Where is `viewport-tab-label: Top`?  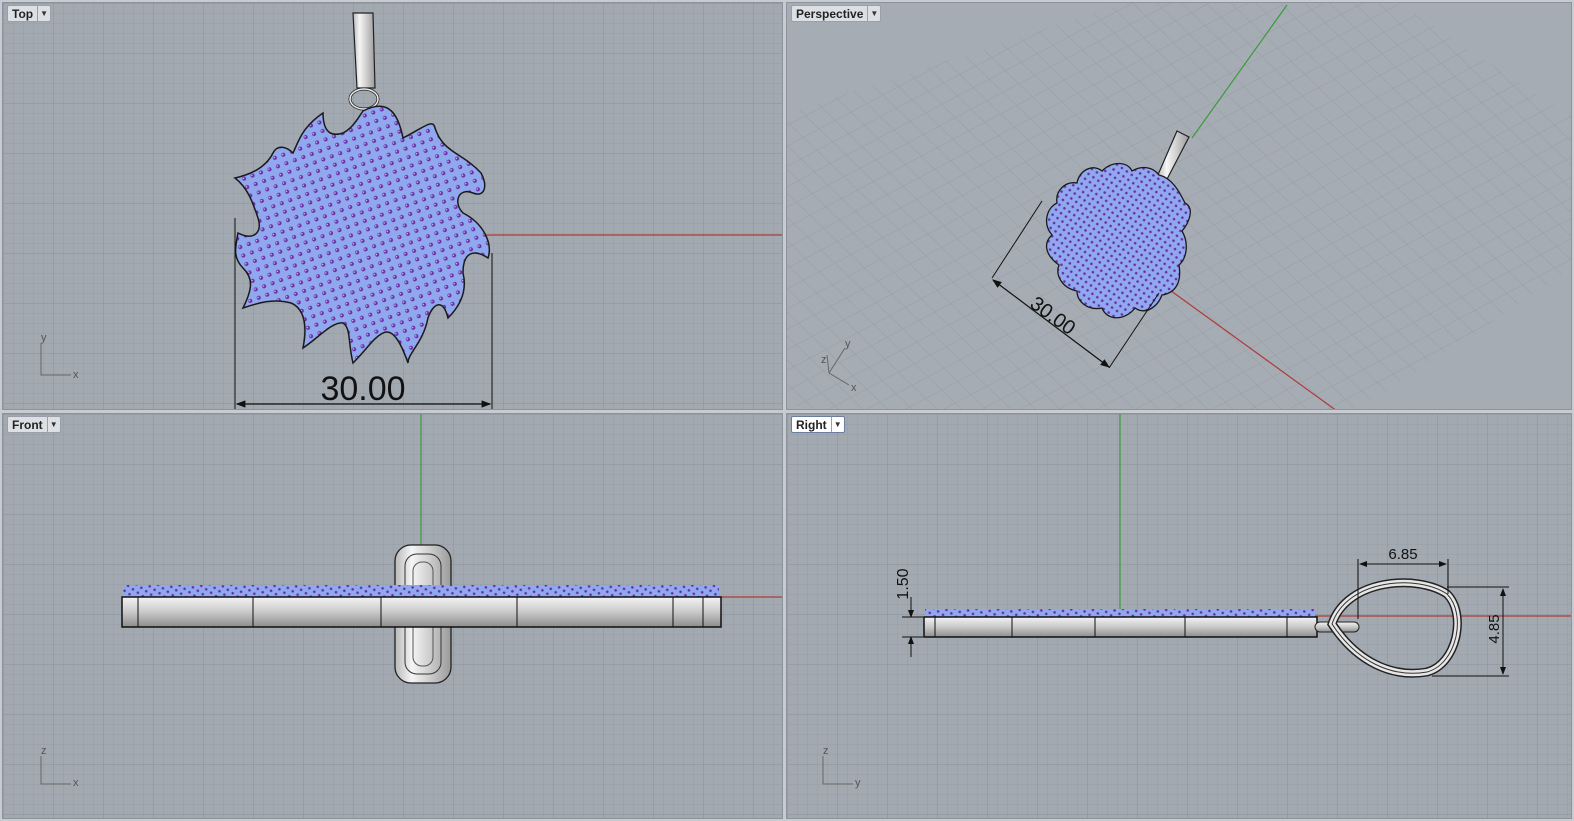
viewport-tab-label: Top is located at coordinates (23, 13).